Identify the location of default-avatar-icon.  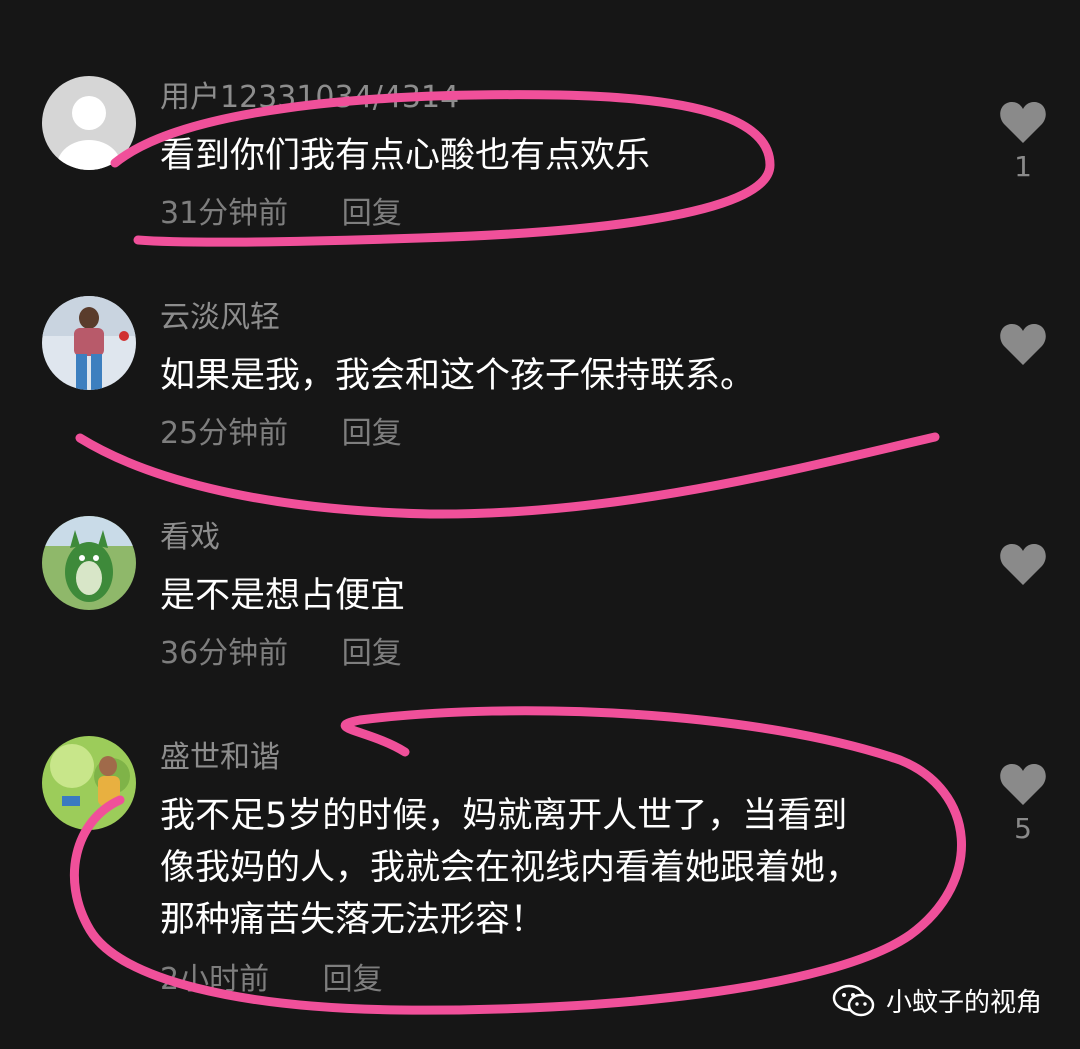
(89, 123).